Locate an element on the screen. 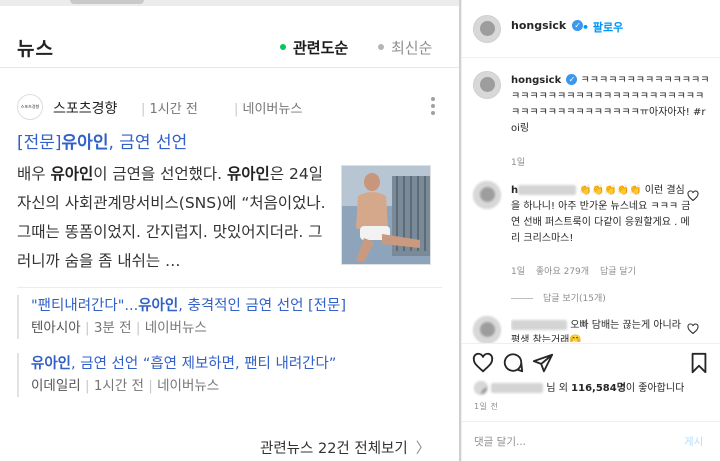 This screenshot has width=720, height=461. post-time: 1일 전 is located at coordinates (486, 406).